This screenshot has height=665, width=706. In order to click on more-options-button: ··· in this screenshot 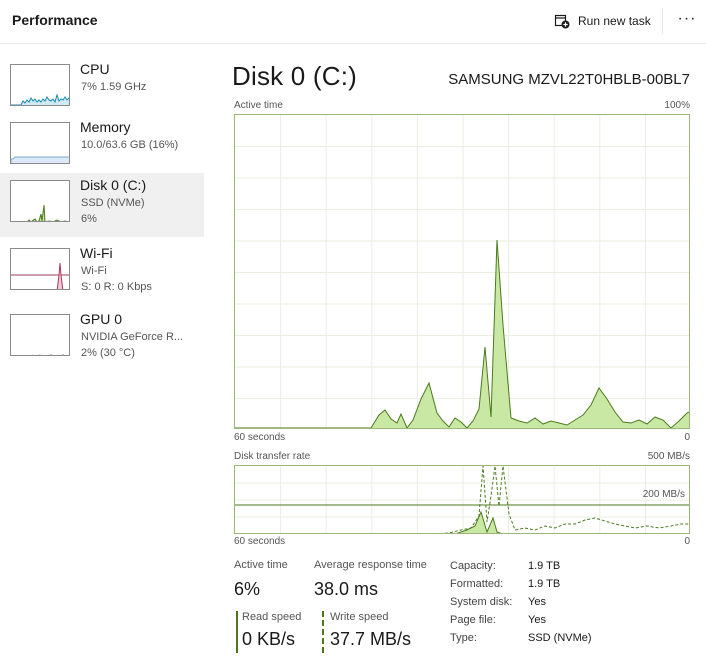, I will do `click(687, 21)`.